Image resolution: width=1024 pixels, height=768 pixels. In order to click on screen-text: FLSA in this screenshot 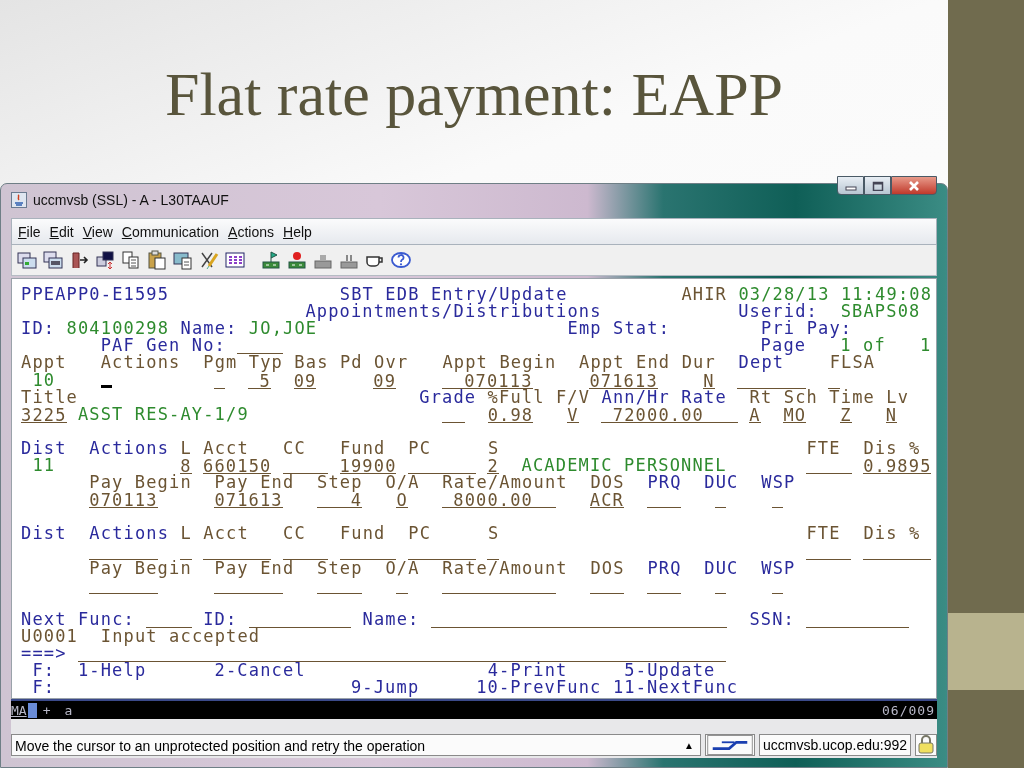, I will do `click(852, 363)`.